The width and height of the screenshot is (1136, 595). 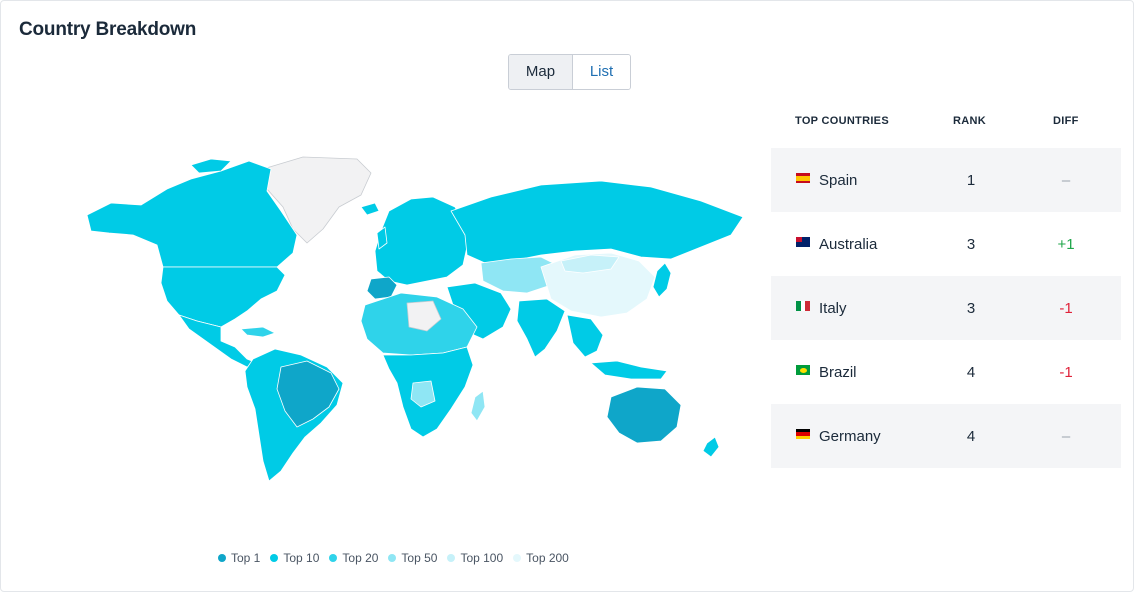 I want to click on country-name: Brazil, so click(x=838, y=372).